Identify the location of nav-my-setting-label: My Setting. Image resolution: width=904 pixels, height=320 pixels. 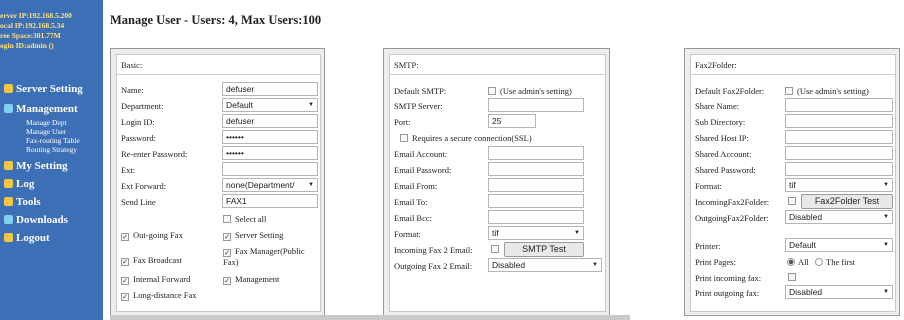
(42, 166).